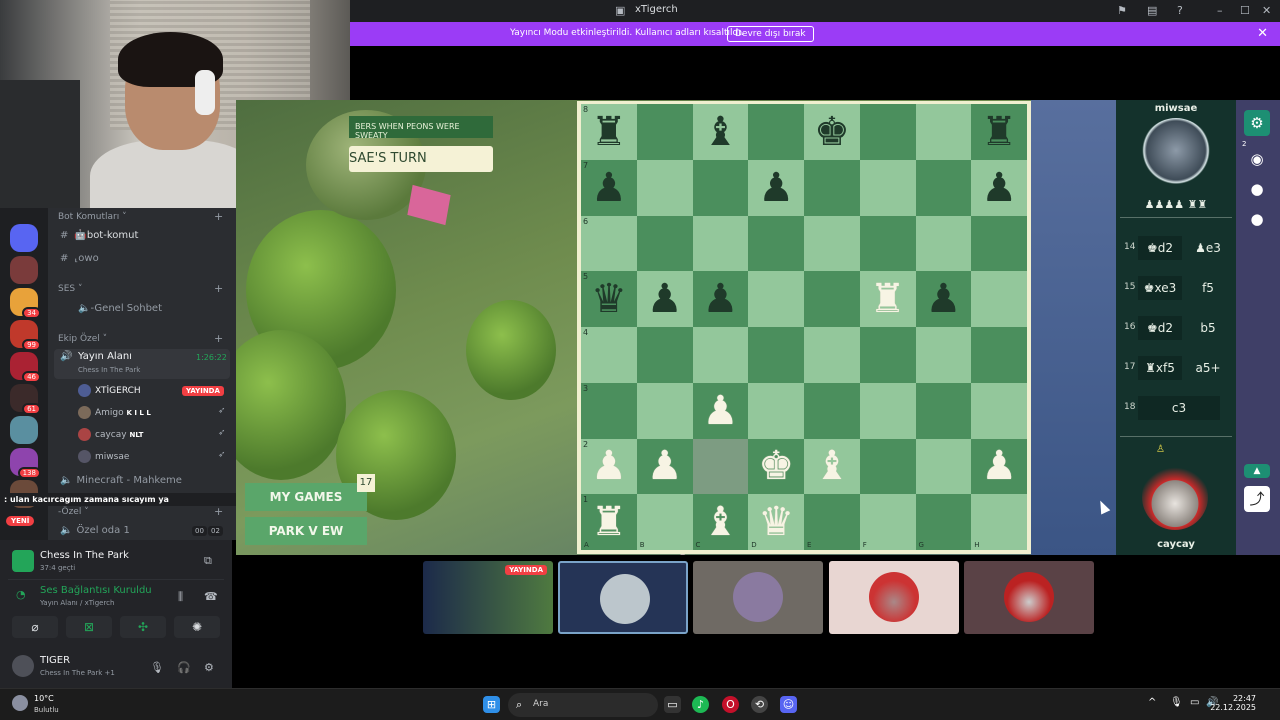  What do you see at coordinates (95, 530) in the screenshot?
I see `channel-ozel-oda: 🔈 Özel oda 1` at bounding box center [95, 530].